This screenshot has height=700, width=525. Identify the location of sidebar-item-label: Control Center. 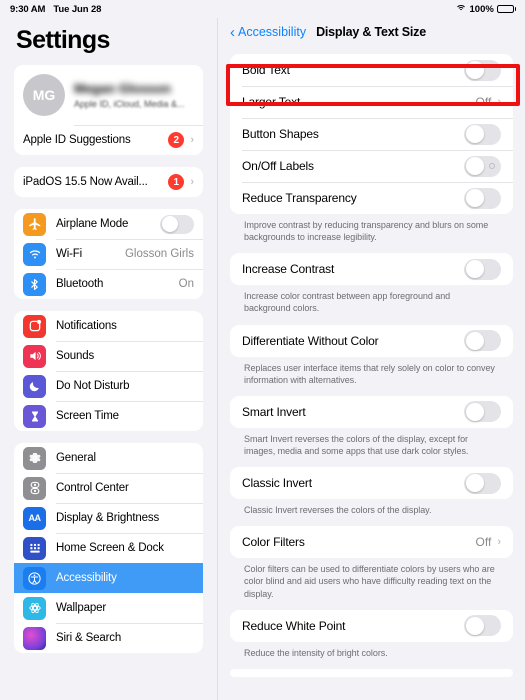
(92, 488).